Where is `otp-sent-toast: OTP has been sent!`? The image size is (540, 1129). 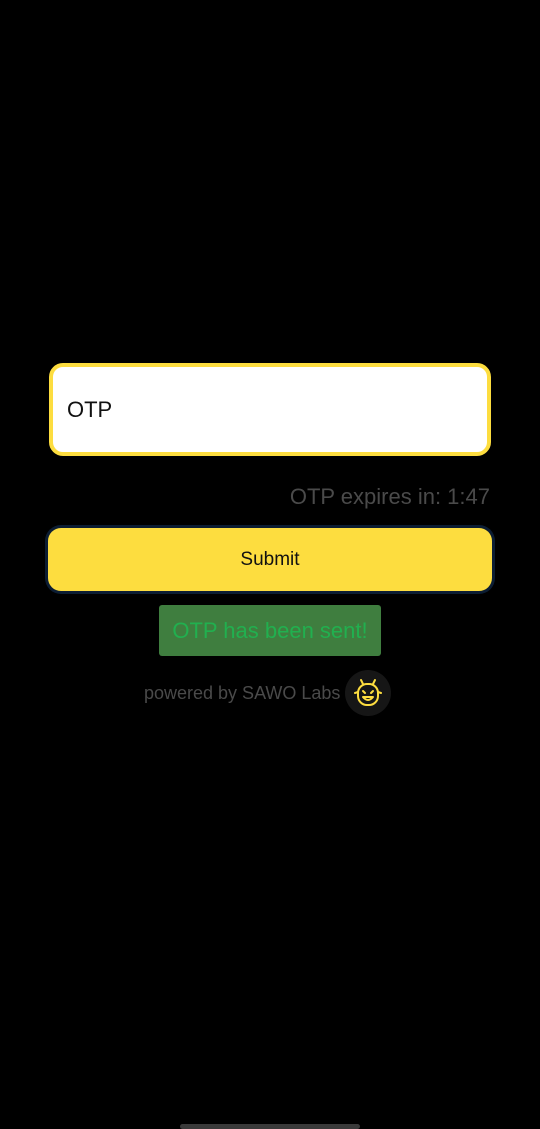
otp-sent-toast: OTP has been sent! is located at coordinates (270, 630).